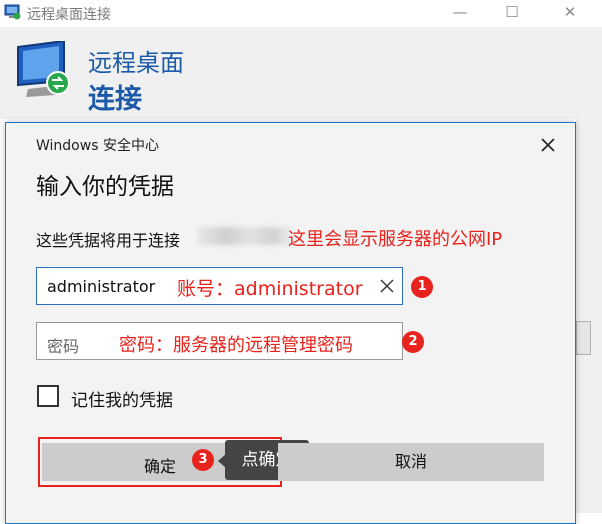 Image resolution: width=602 pixels, height=524 pixels. Describe the element at coordinates (387, 286) in the screenshot. I see `clear-field-icon` at that location.